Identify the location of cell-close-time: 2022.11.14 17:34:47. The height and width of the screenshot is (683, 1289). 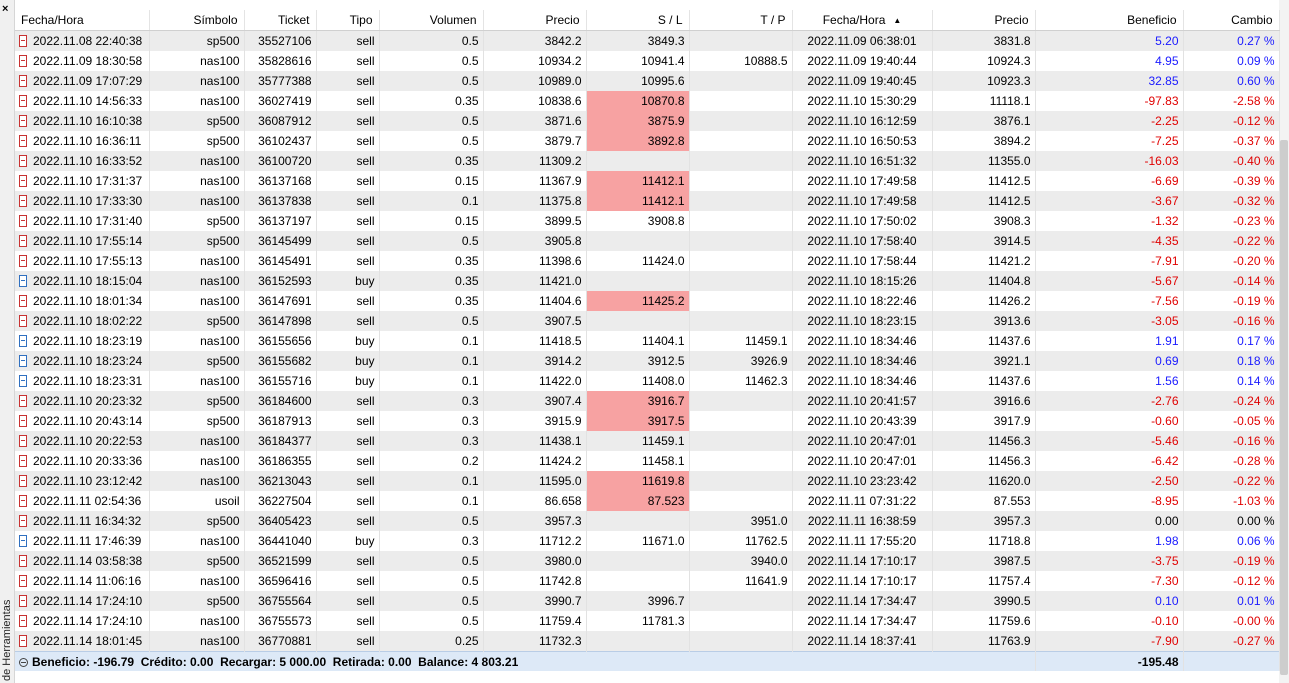
(862, 621).